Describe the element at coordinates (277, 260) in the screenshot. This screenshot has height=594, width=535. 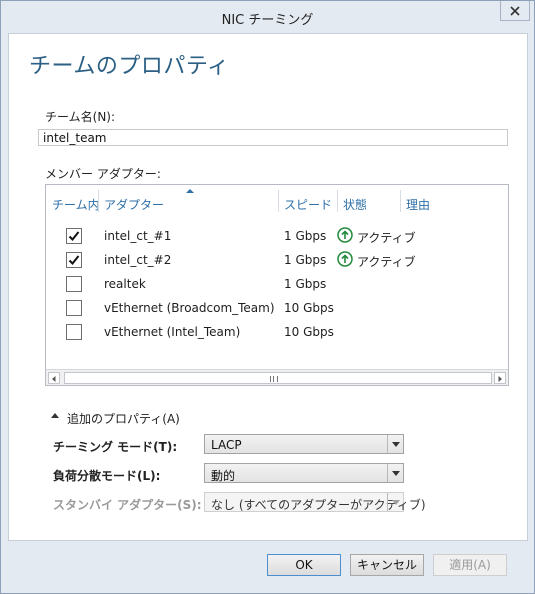
I see `table-row: intel_ct_#2 1 Gbps アクティブ` at that location.